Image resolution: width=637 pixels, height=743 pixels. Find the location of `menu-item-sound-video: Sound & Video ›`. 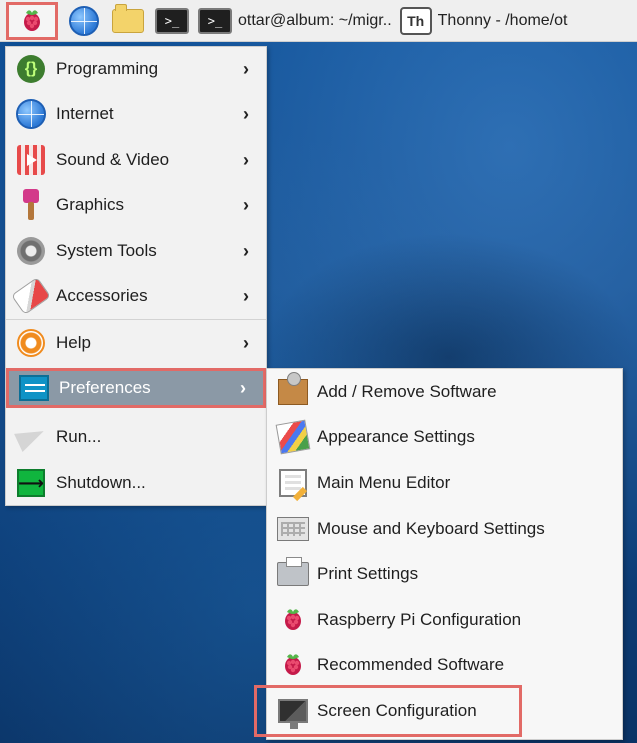

menu-item-sound-video: Sound & Video › is located at coordinates (136, 160).